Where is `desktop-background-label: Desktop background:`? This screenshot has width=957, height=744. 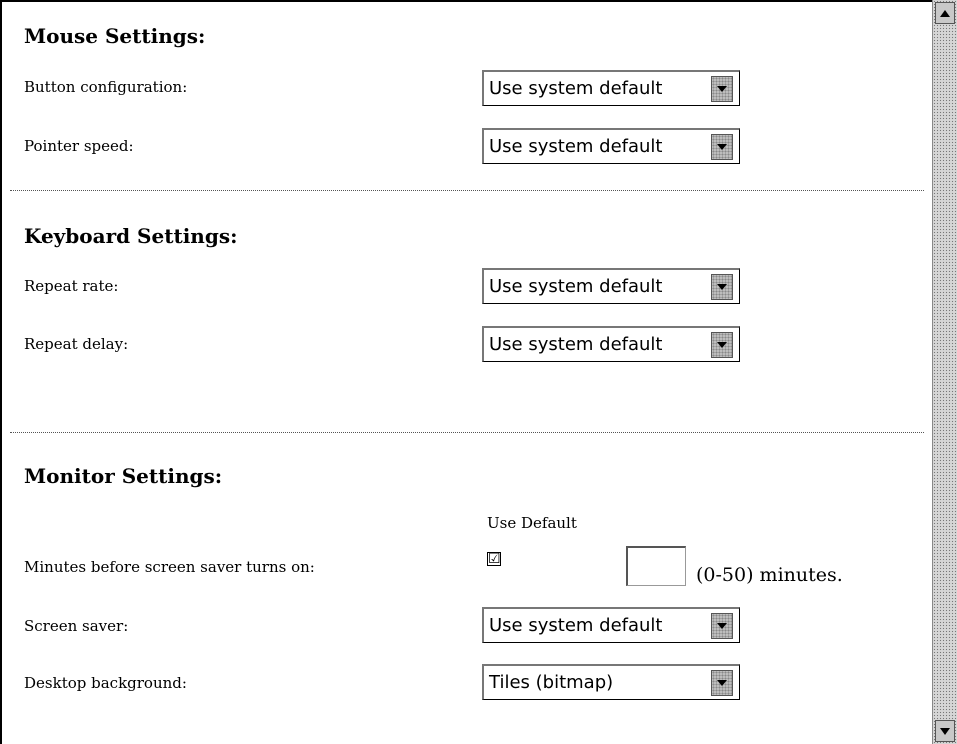 desktop-background-label: Desktop background: is located at coordinates (105, 683).